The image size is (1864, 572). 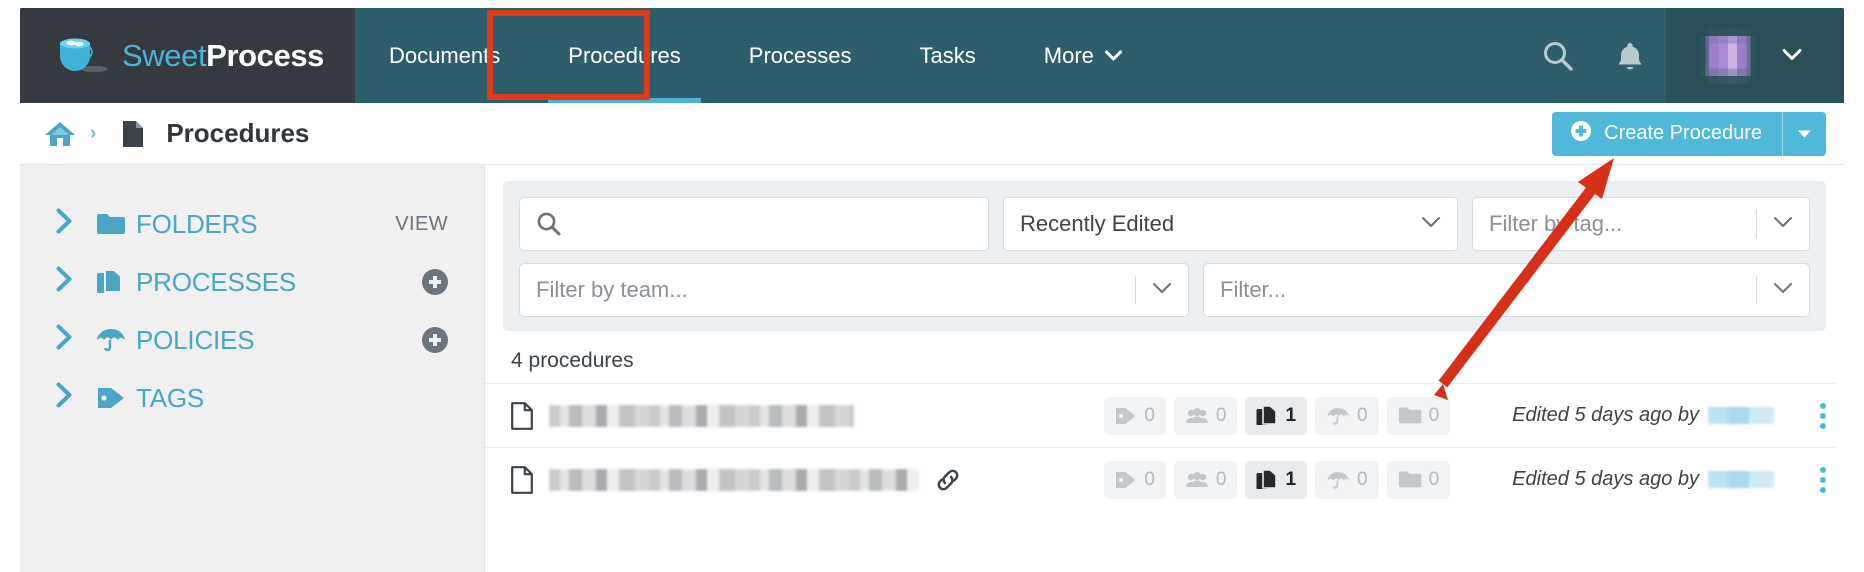 I want to click on add-process-button, so click(x=435, y=282).